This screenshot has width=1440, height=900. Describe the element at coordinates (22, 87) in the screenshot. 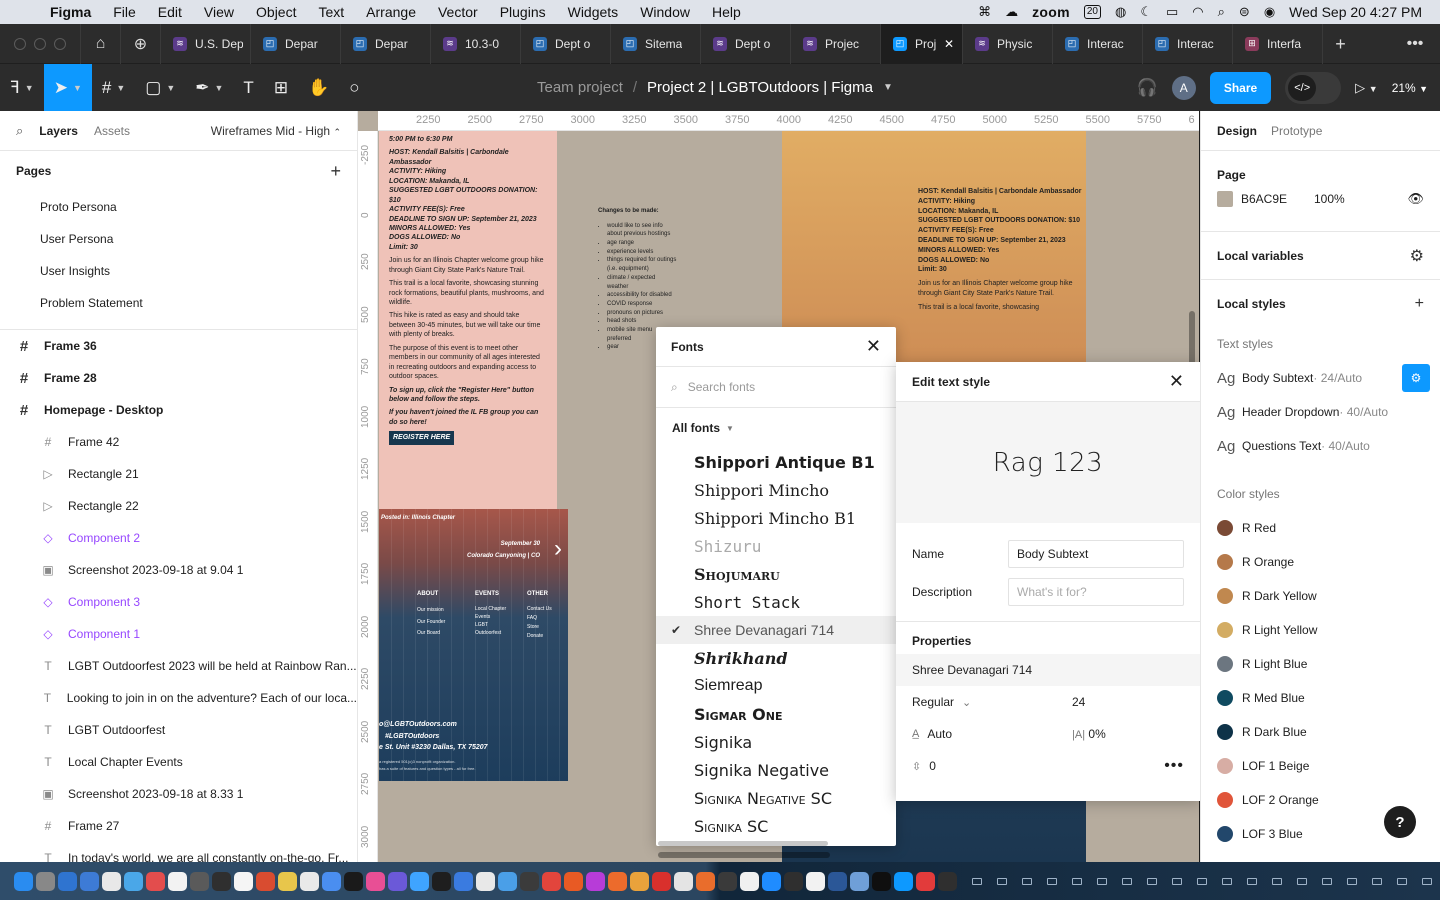

I see `main-menu-button: ꟻ ▼` at that location.